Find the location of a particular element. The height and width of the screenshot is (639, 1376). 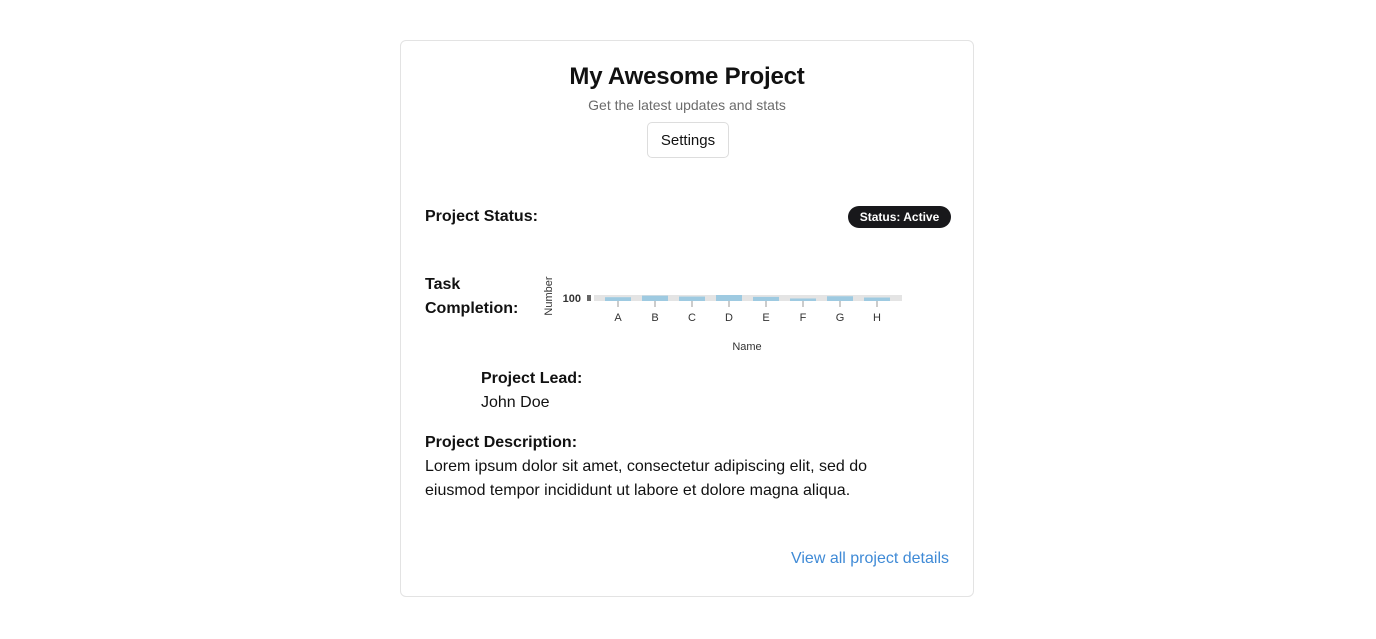

x-tick-label-g: G is located at coordinates (840, 318).